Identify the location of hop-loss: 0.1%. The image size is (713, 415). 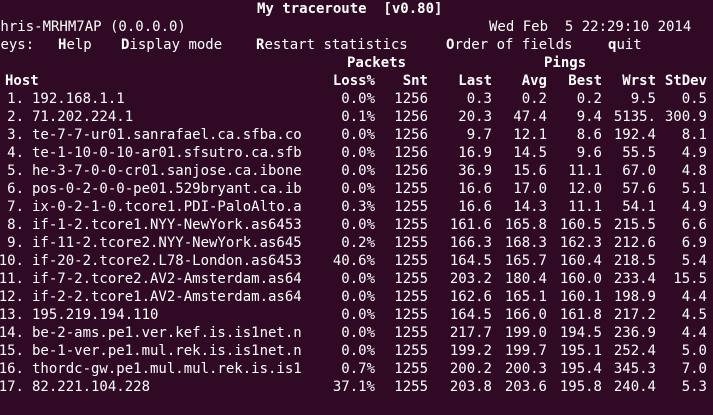
(358, 117).